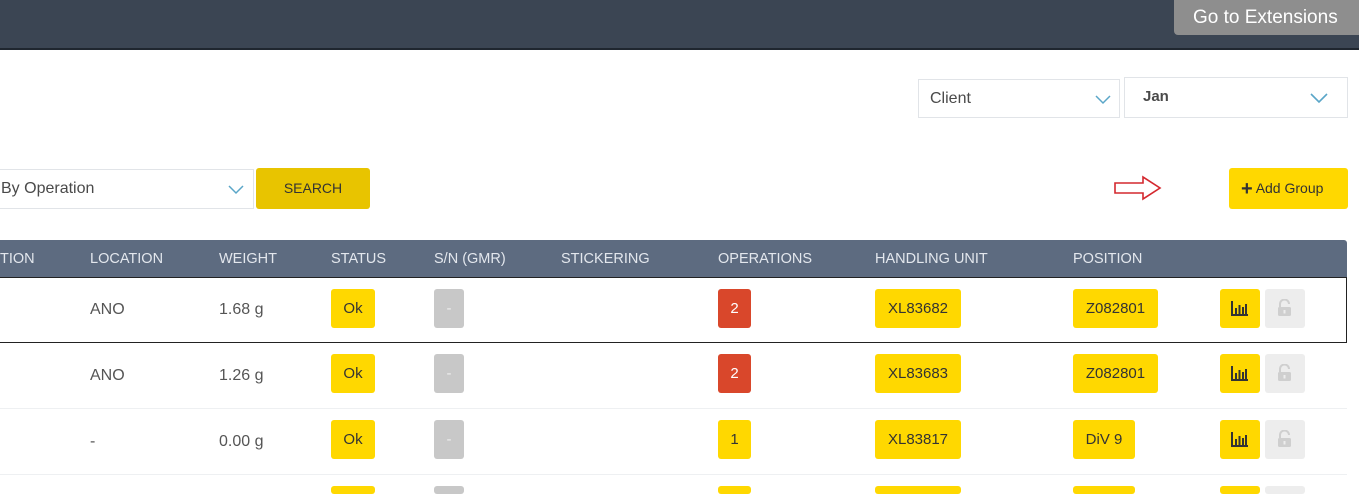  Describe the element at coordinates (673, 442) in the screenshot. I see `table-row: - 0.00 g Ok - 1 XL83817 DiV 9` at that location.